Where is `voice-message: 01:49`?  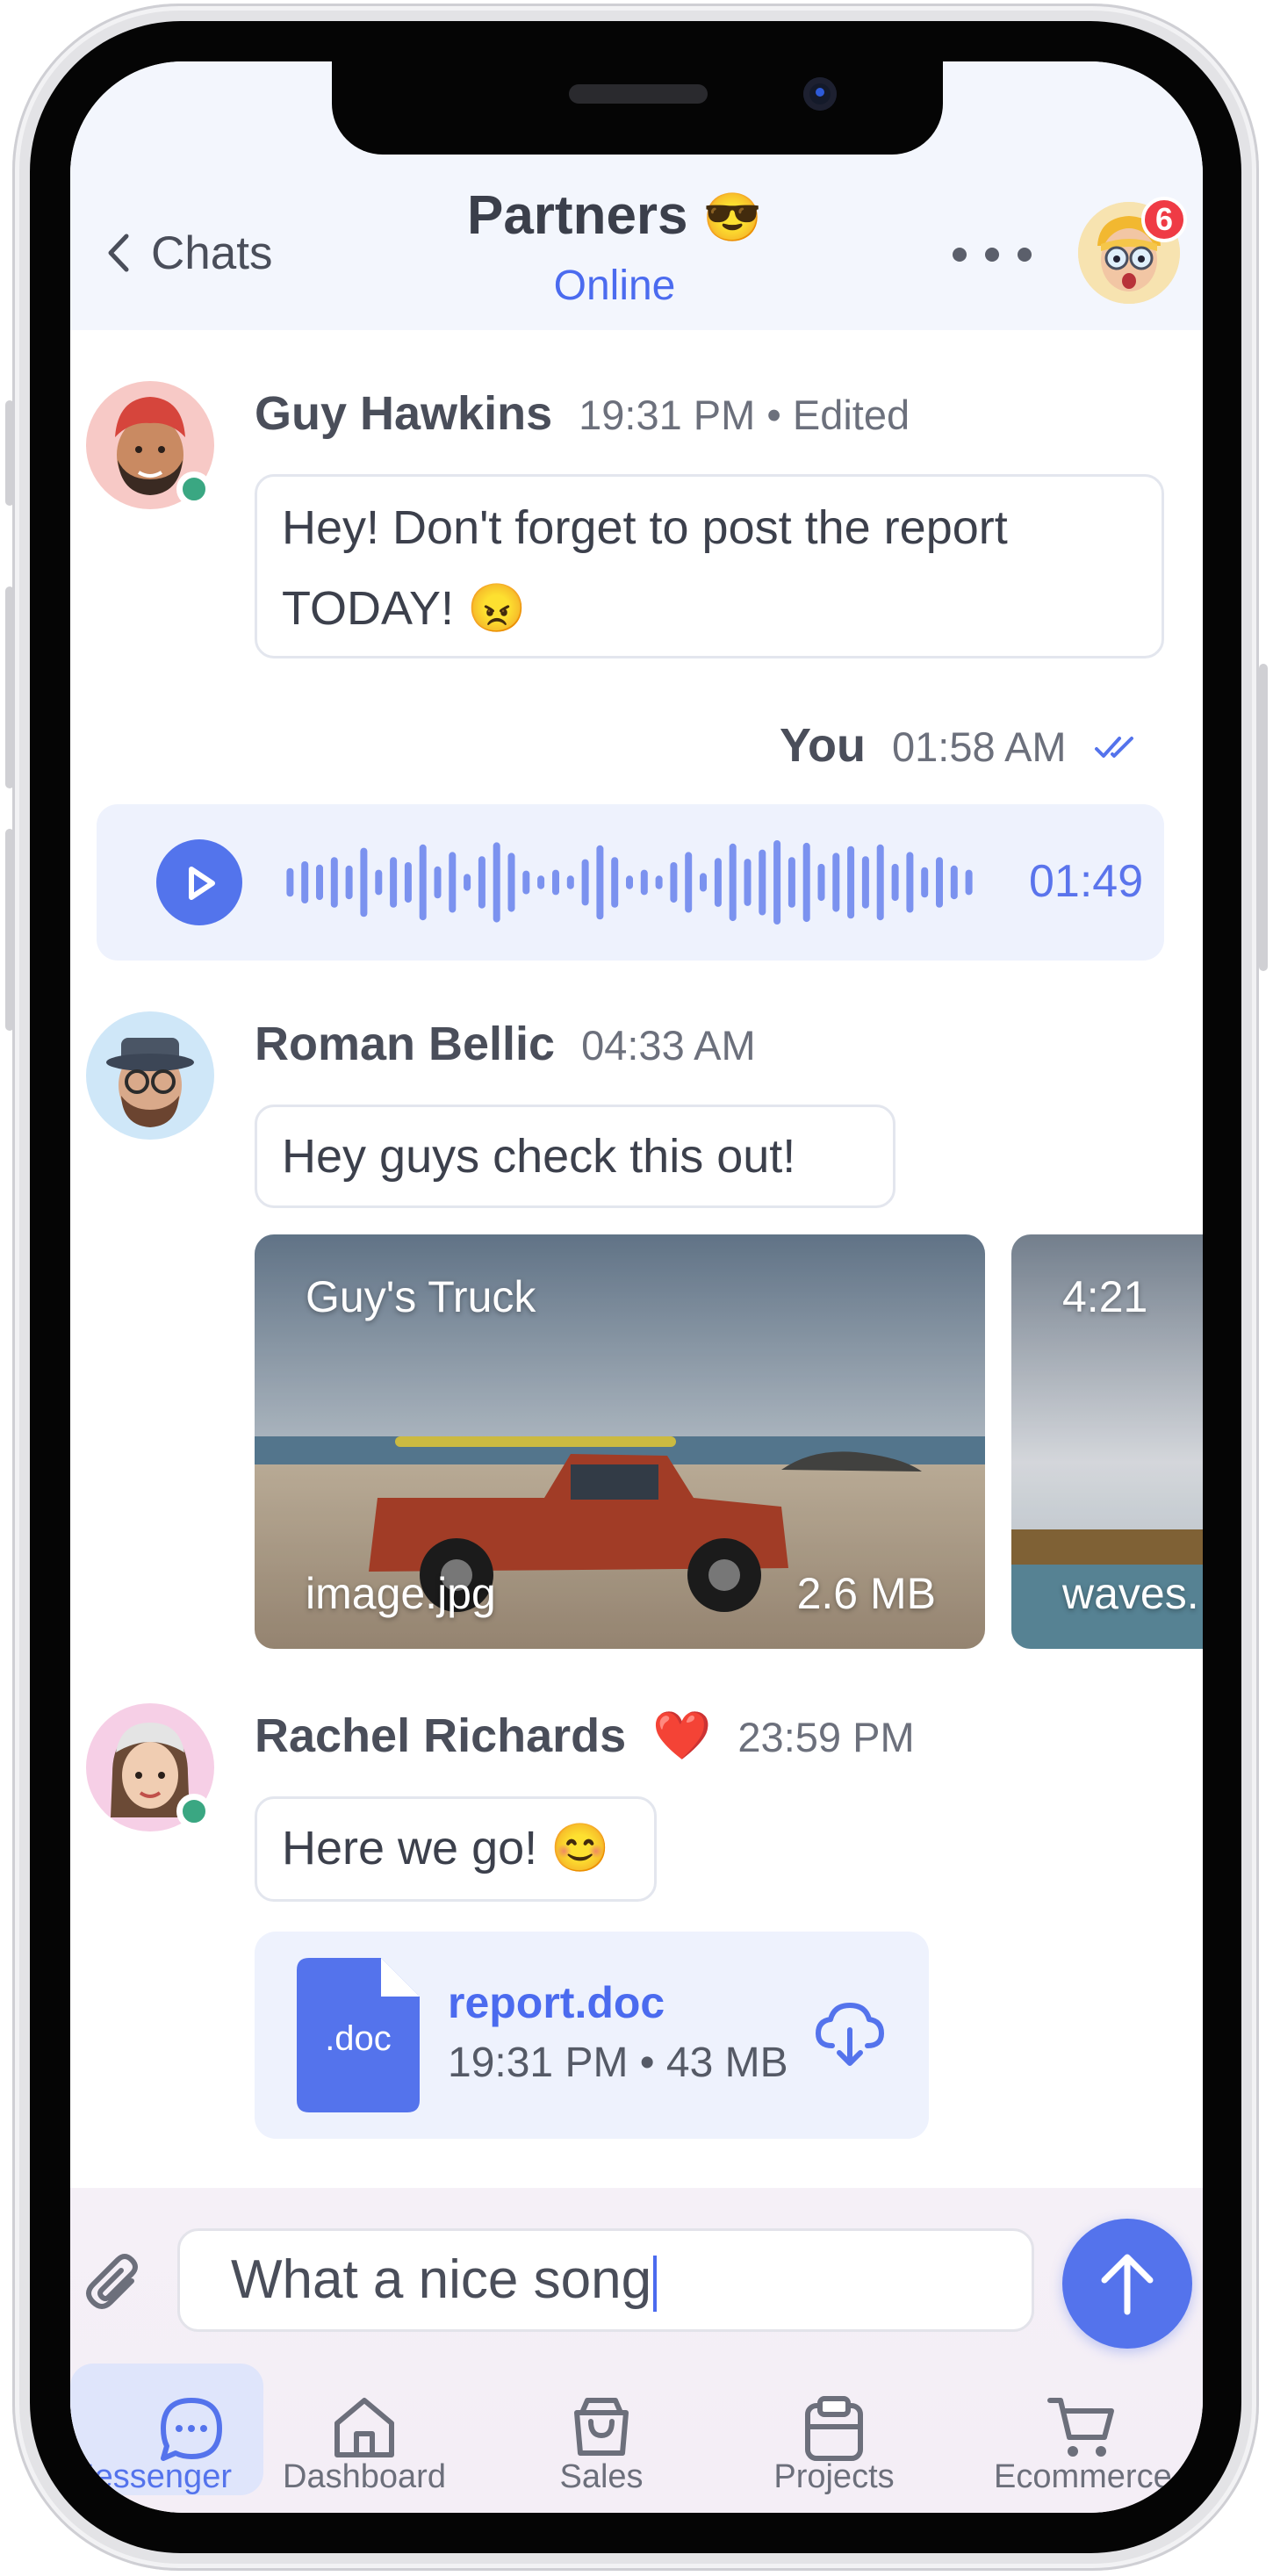 voice-message: 01:49 is located at coordinates (630, 882).